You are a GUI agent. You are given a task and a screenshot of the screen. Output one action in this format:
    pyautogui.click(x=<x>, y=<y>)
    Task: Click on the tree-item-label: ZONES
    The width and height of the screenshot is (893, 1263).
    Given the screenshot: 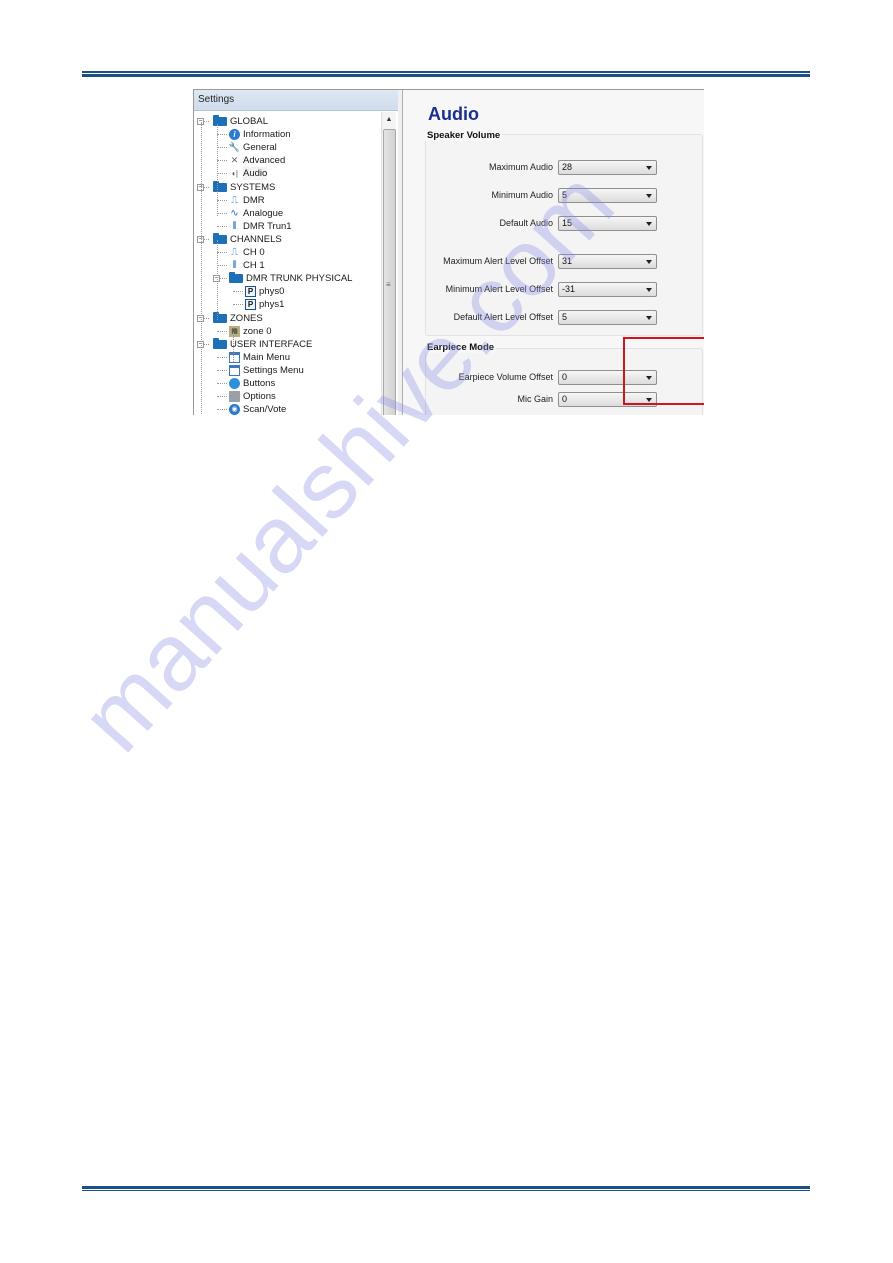 What is the action you would take?
    pyautogui.click(x=246, y=318)
    